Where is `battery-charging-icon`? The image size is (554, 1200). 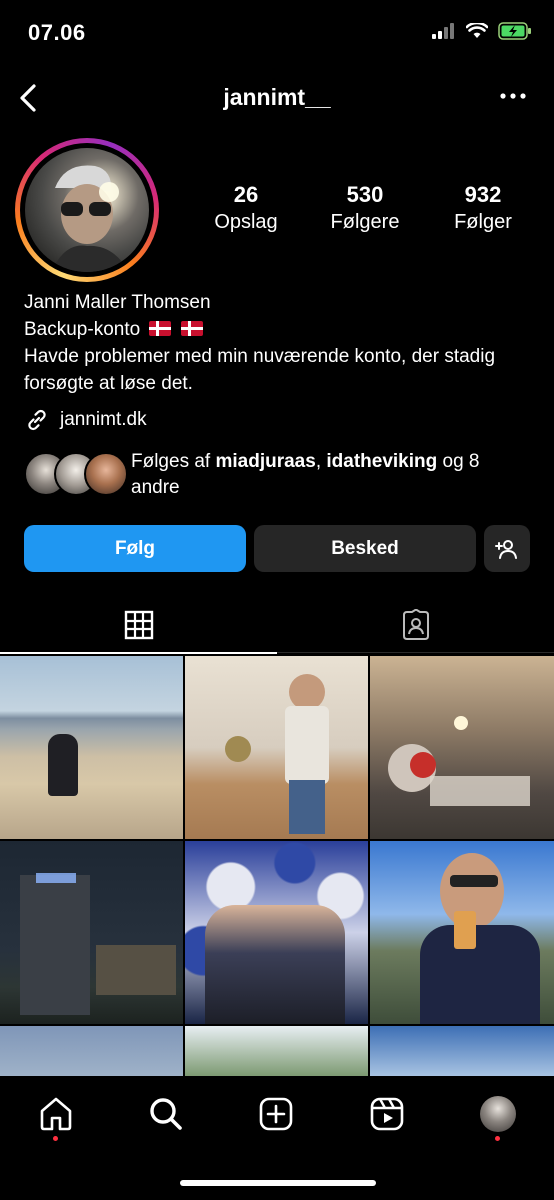 battery-charging-icon is located at coordinates (514, 31).